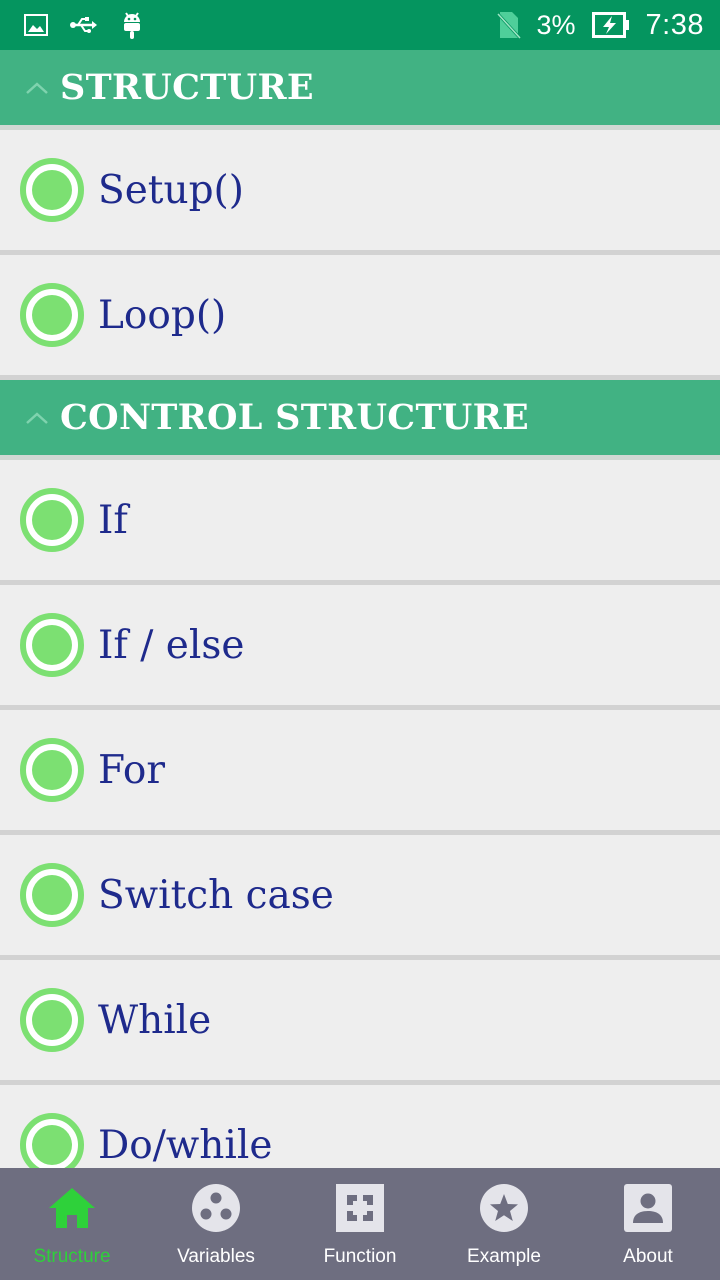 This screenshot has height=1280, width=720. Describe the element at coordinates (360, 772) in the screenshot. I see `list-item-for: For` at that location.